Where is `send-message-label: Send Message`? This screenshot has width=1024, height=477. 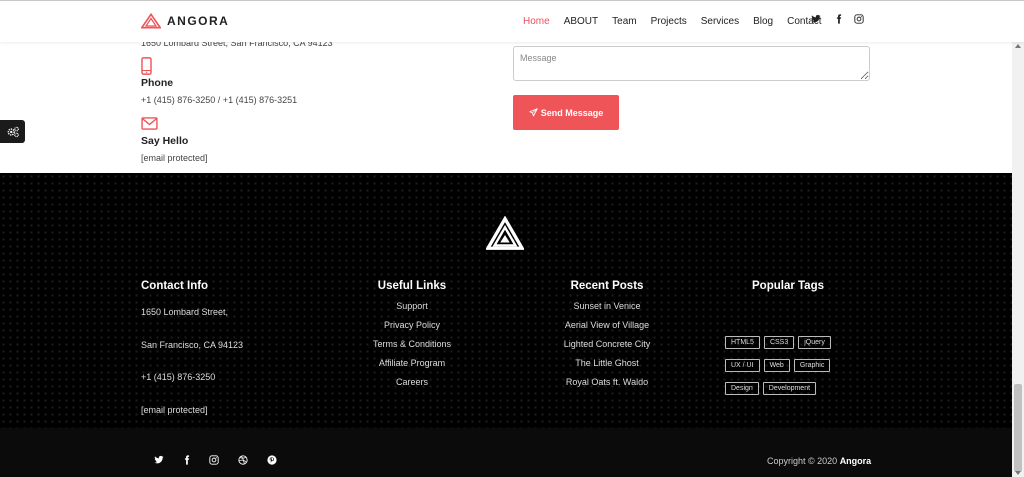 send-message-label: Send Message is located at coordinates (572, 112).